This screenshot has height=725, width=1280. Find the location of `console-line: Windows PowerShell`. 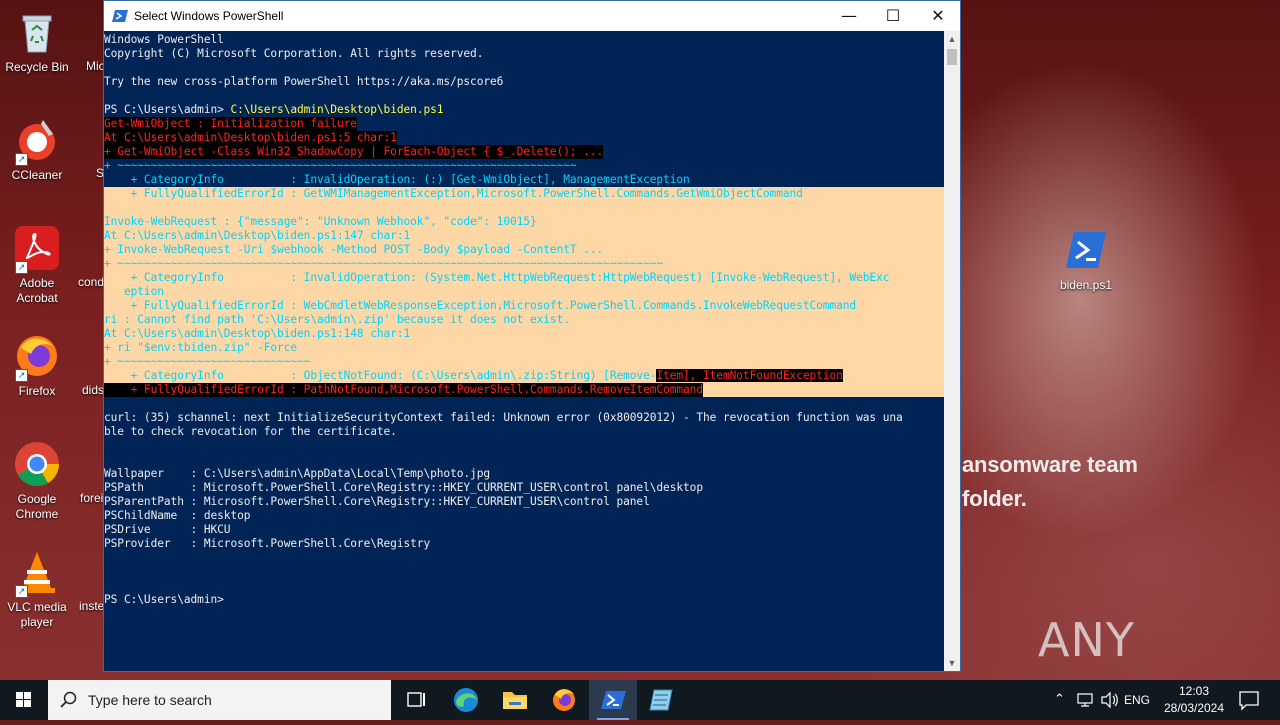

console-line: Windows PowerShell is located at coordinates (164, 39).